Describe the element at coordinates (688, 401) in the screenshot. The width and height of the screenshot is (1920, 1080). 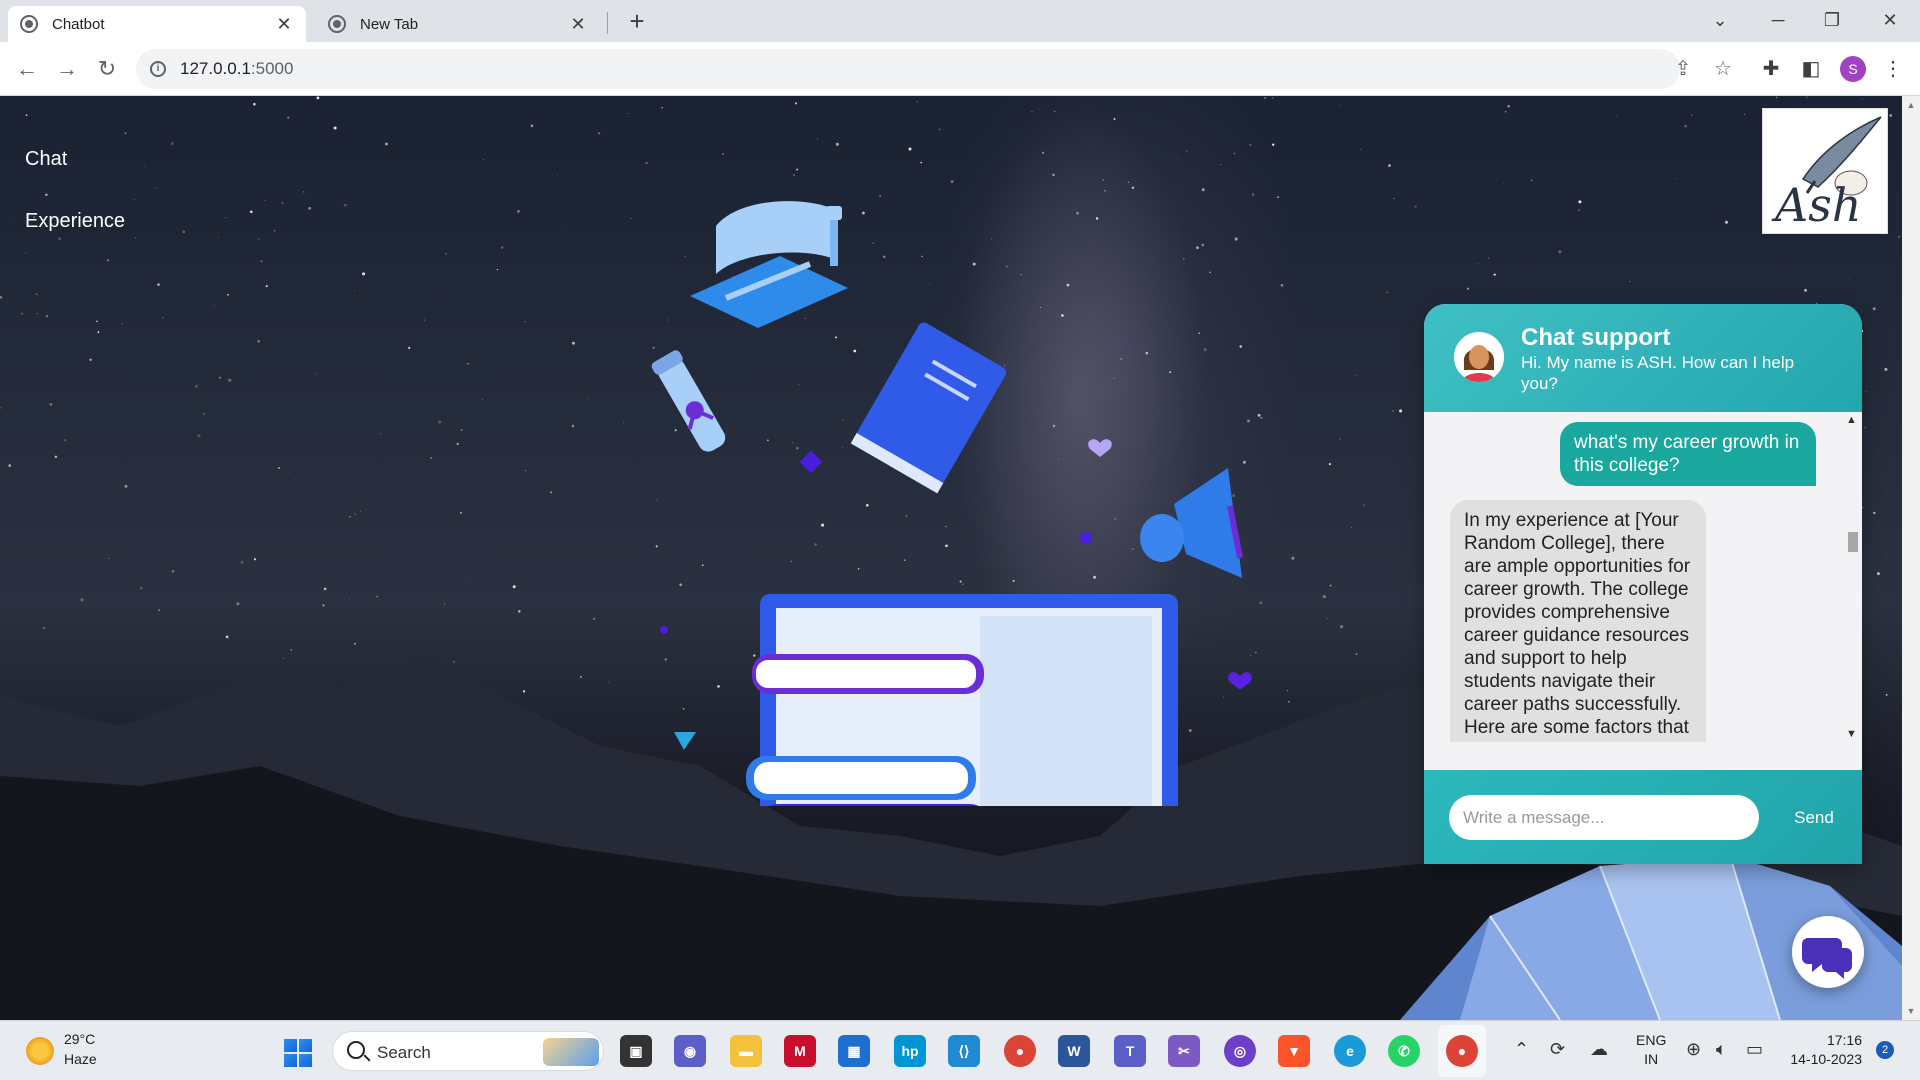
I see `diploma-icon` at that location.